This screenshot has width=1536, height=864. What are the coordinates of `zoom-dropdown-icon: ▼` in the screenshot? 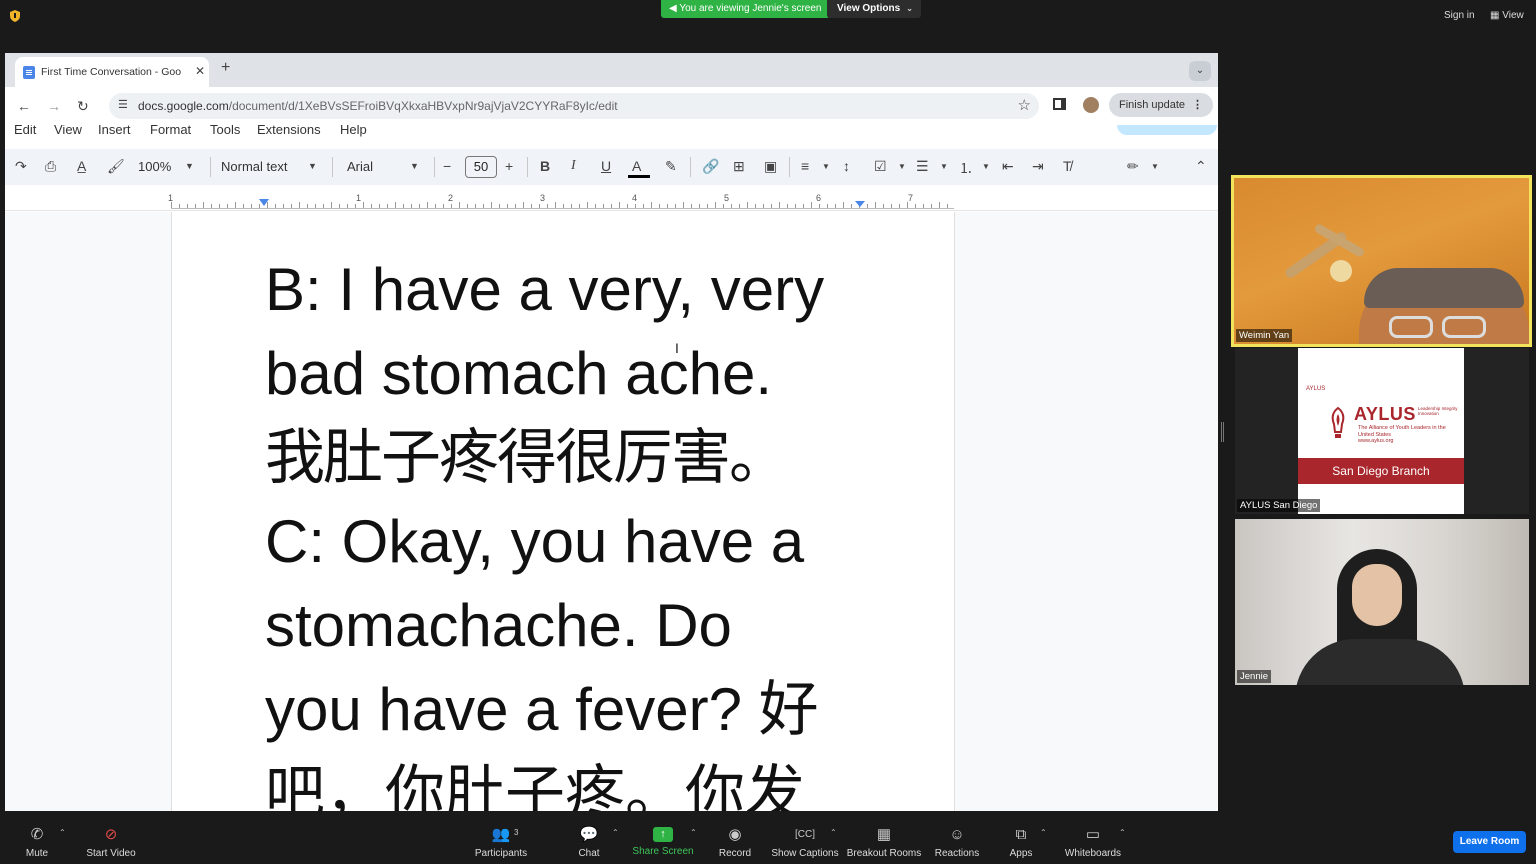 It's located at (189, 166).